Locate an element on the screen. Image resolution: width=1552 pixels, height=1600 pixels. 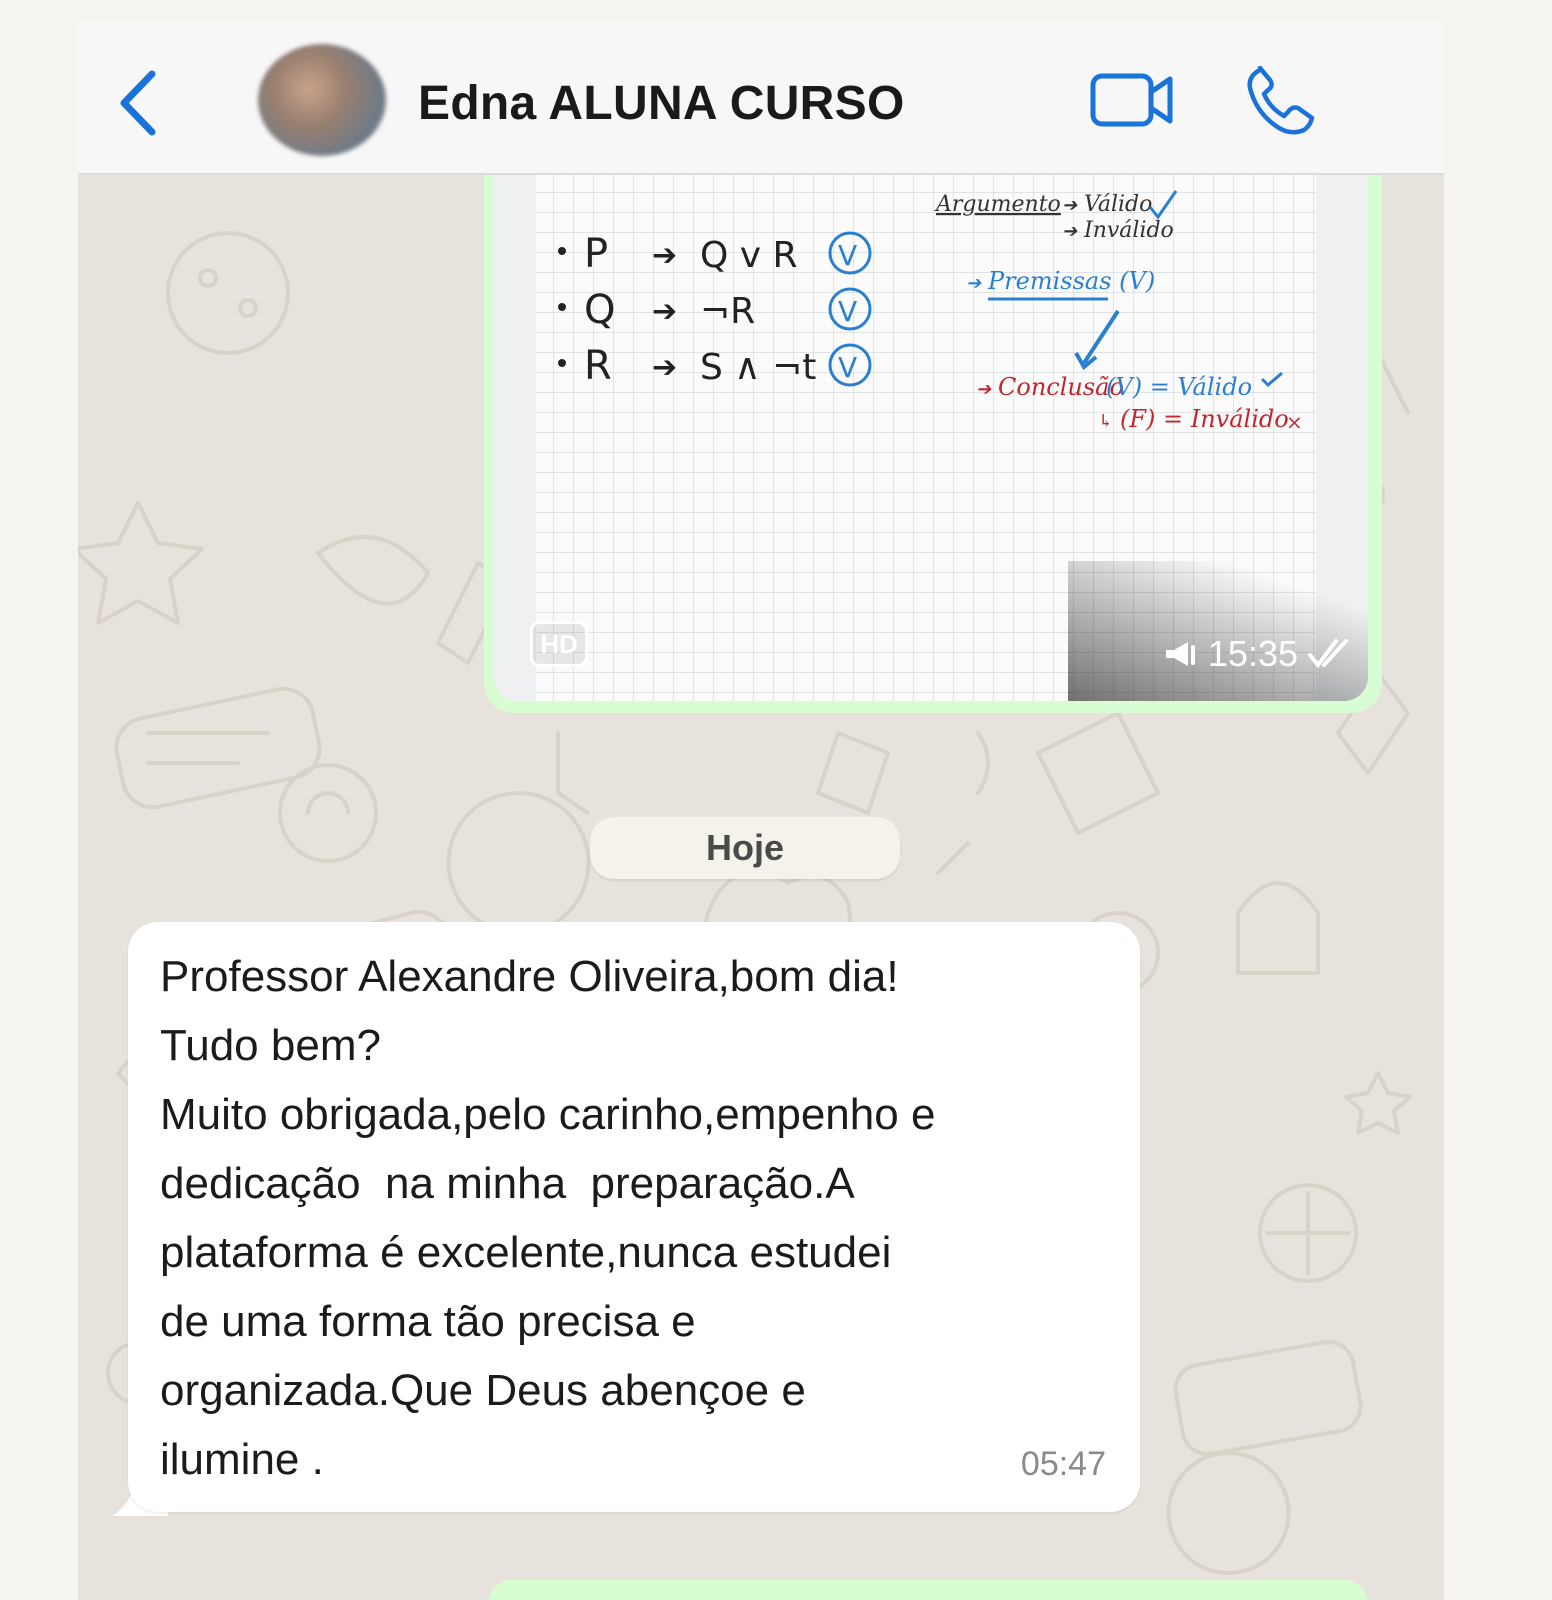
image-overlay-gradient is located at coordinates (1218, 631).